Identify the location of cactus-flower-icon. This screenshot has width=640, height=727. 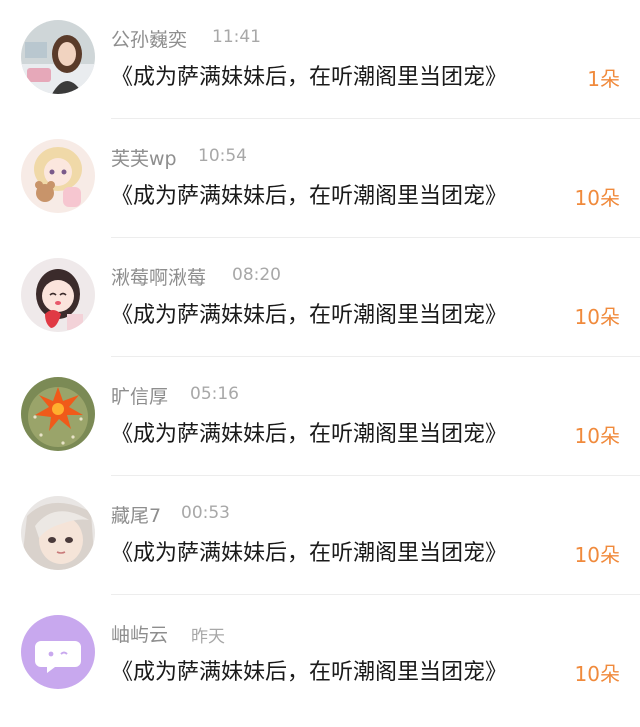
(58, 414).